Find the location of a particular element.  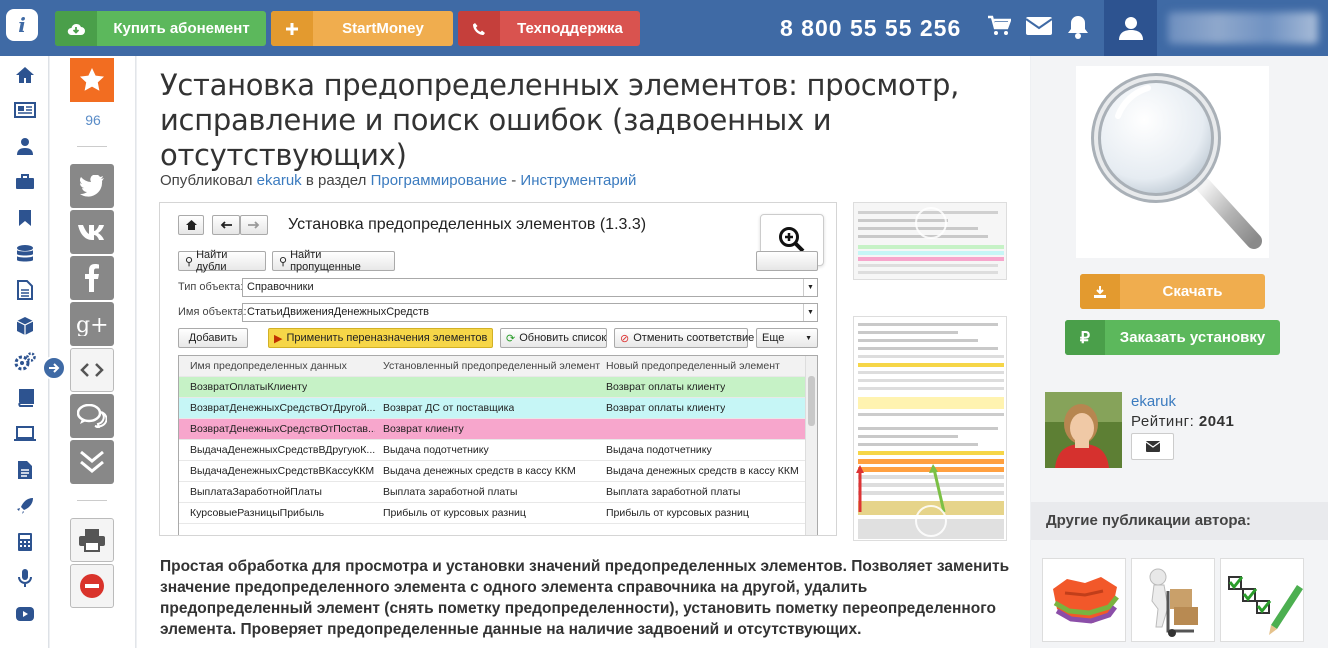

nav-expand-button is located at coordinates (54, 368).